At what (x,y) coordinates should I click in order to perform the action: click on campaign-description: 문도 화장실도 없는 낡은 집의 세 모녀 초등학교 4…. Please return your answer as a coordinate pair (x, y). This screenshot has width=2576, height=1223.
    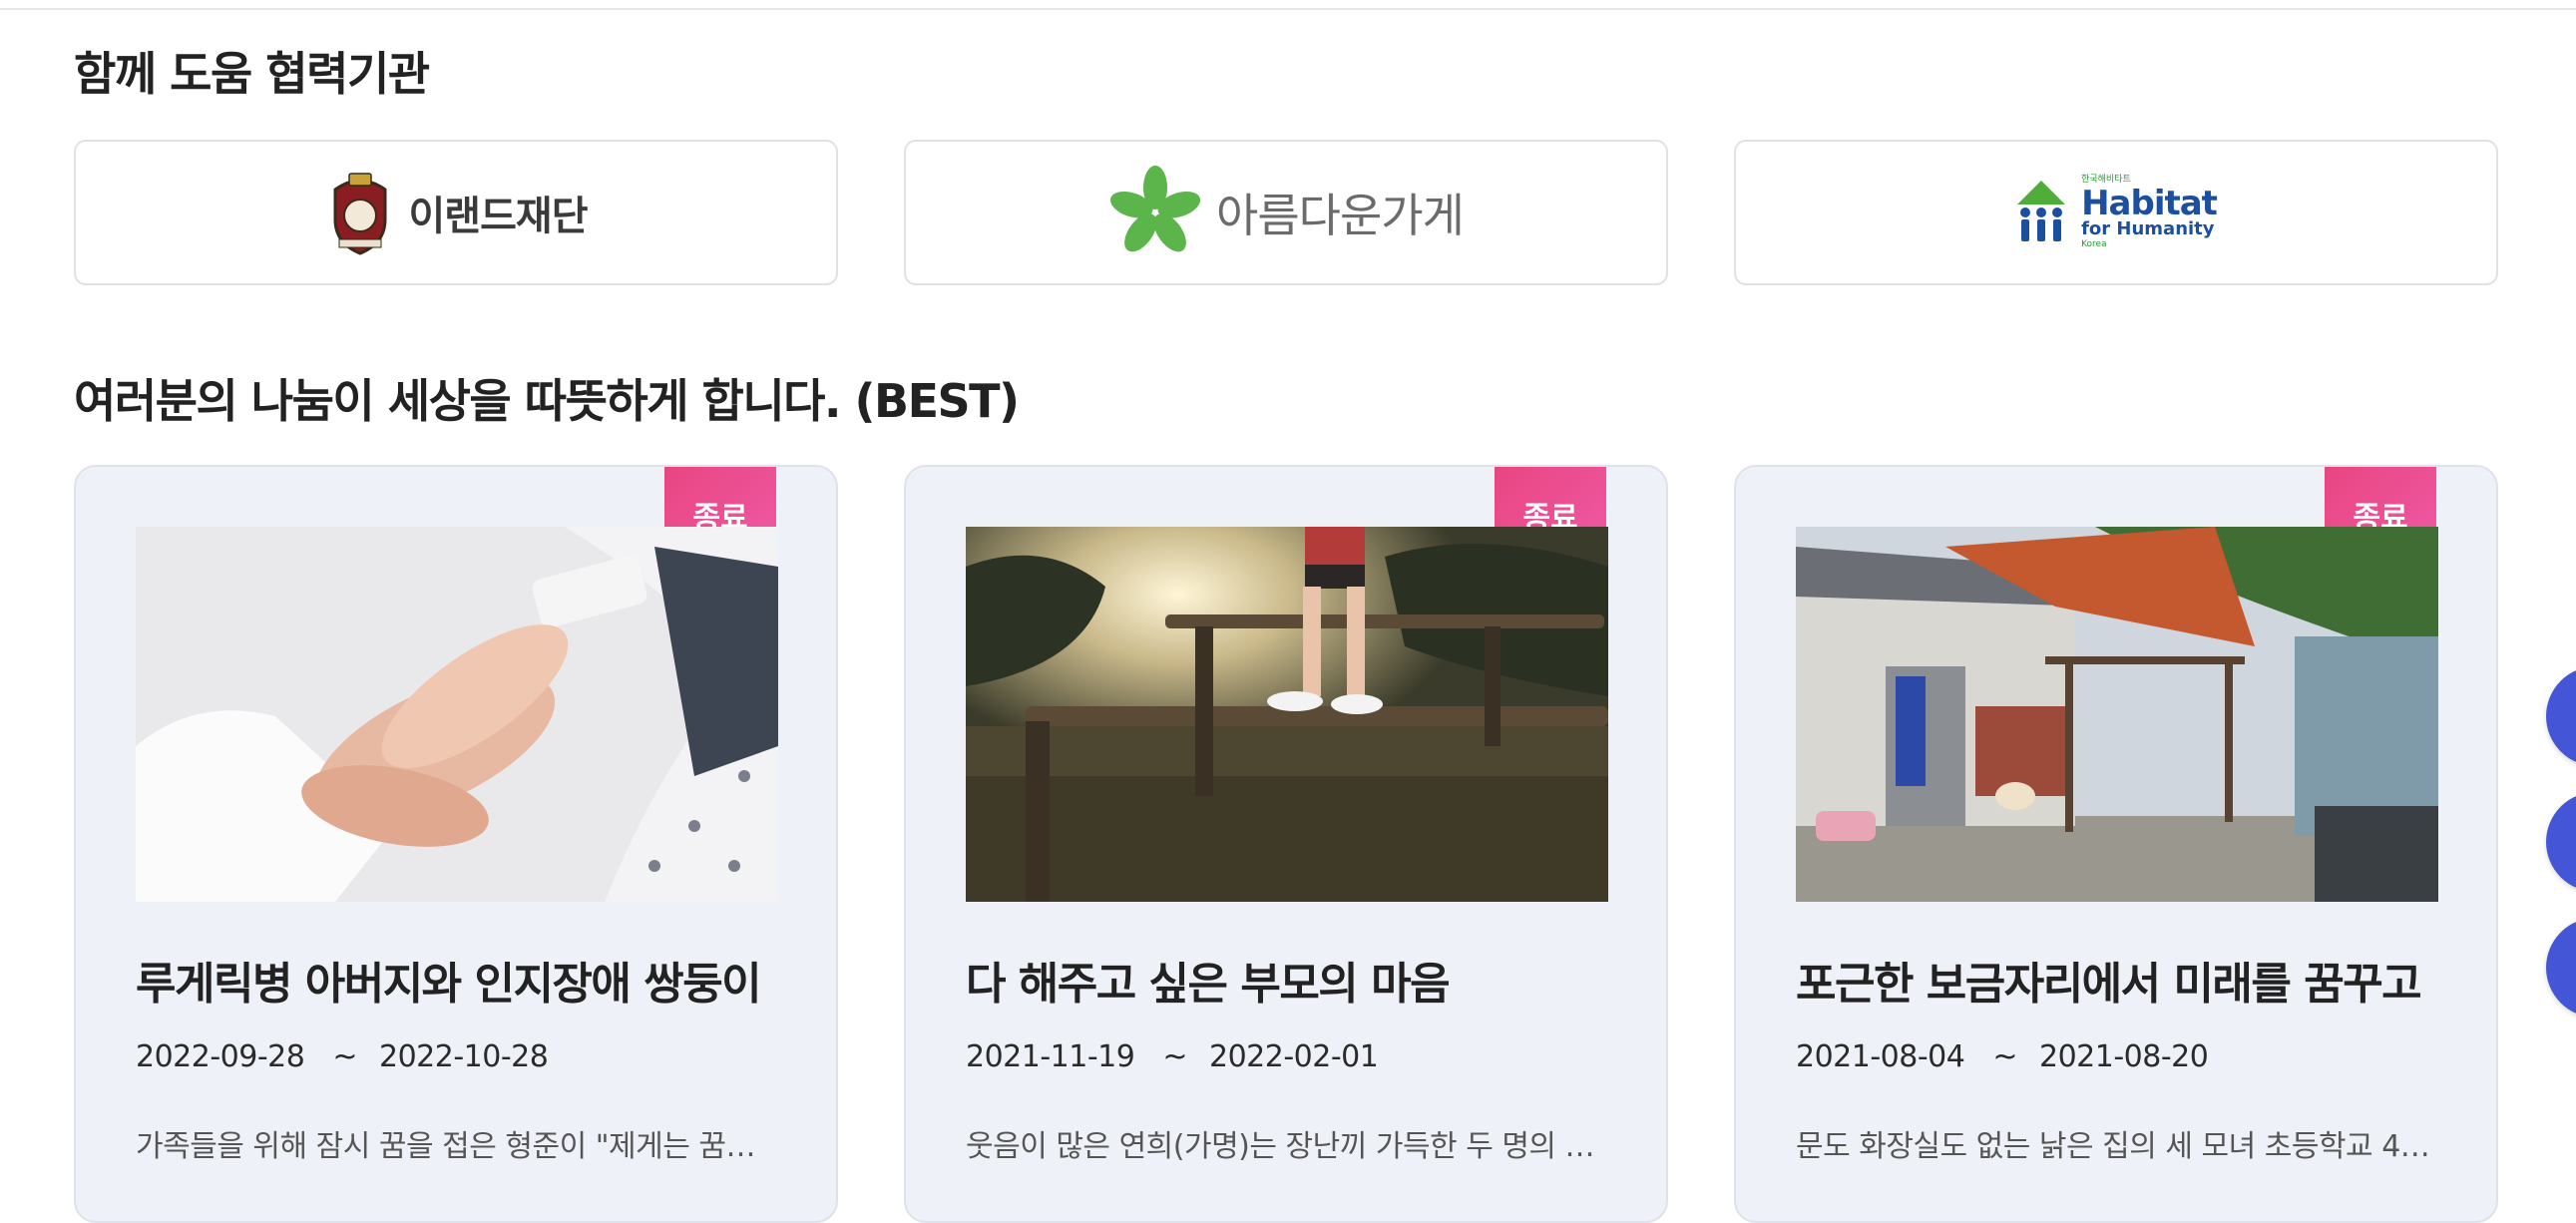
    Looking at the image, I should click on (2113, 1146).